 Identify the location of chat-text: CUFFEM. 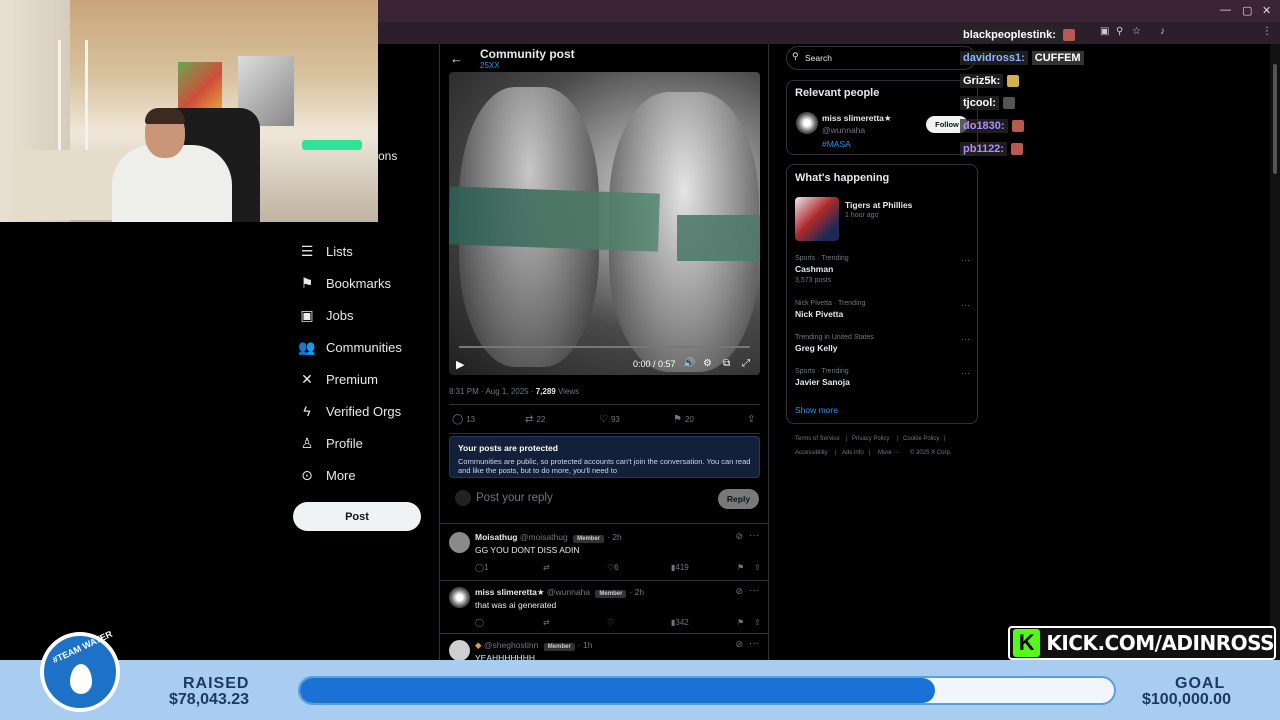
(1057, 58).